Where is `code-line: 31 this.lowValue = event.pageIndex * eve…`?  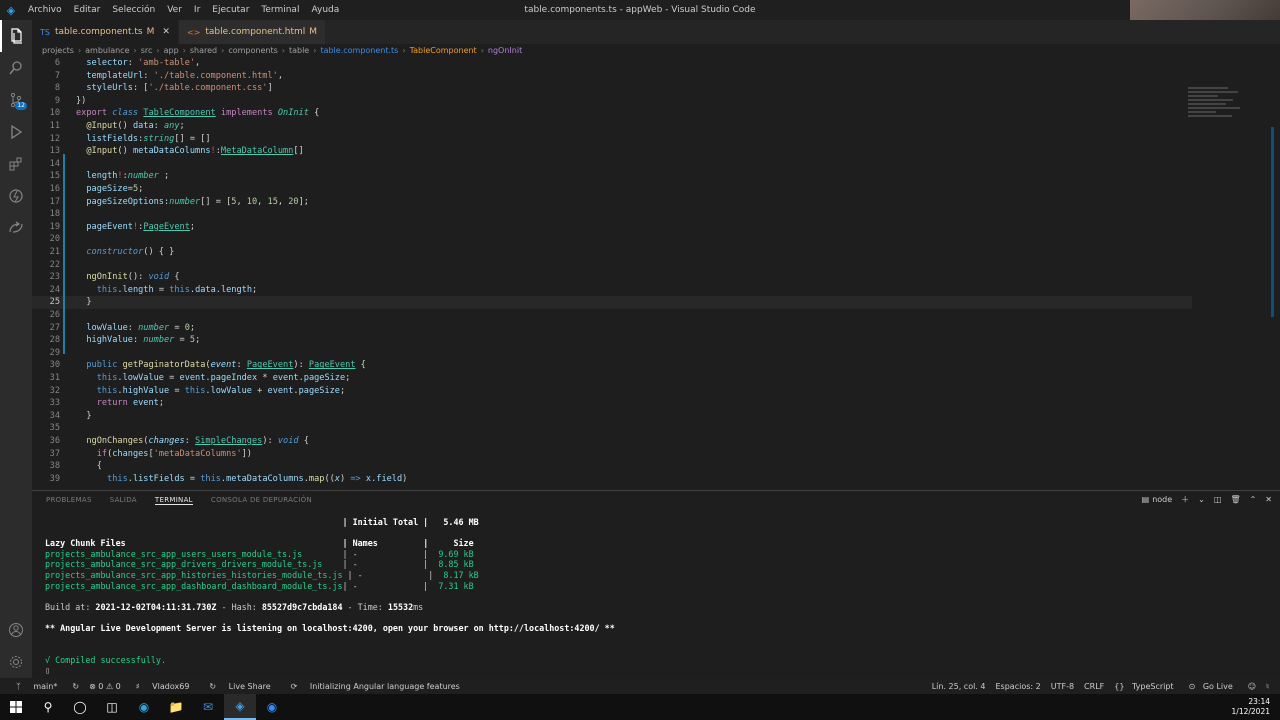 code-line: 31 this.lowValue = event.pageIndex * eve… is located at coordinates (612, 378).